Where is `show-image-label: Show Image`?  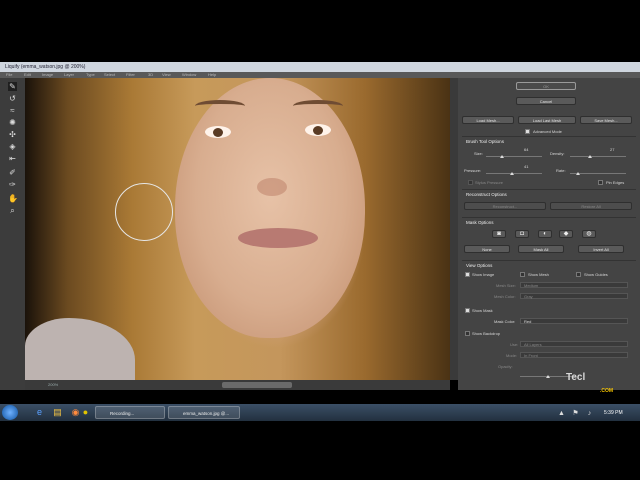
show-image-label: Show Image is located at coordinates (483, 274).